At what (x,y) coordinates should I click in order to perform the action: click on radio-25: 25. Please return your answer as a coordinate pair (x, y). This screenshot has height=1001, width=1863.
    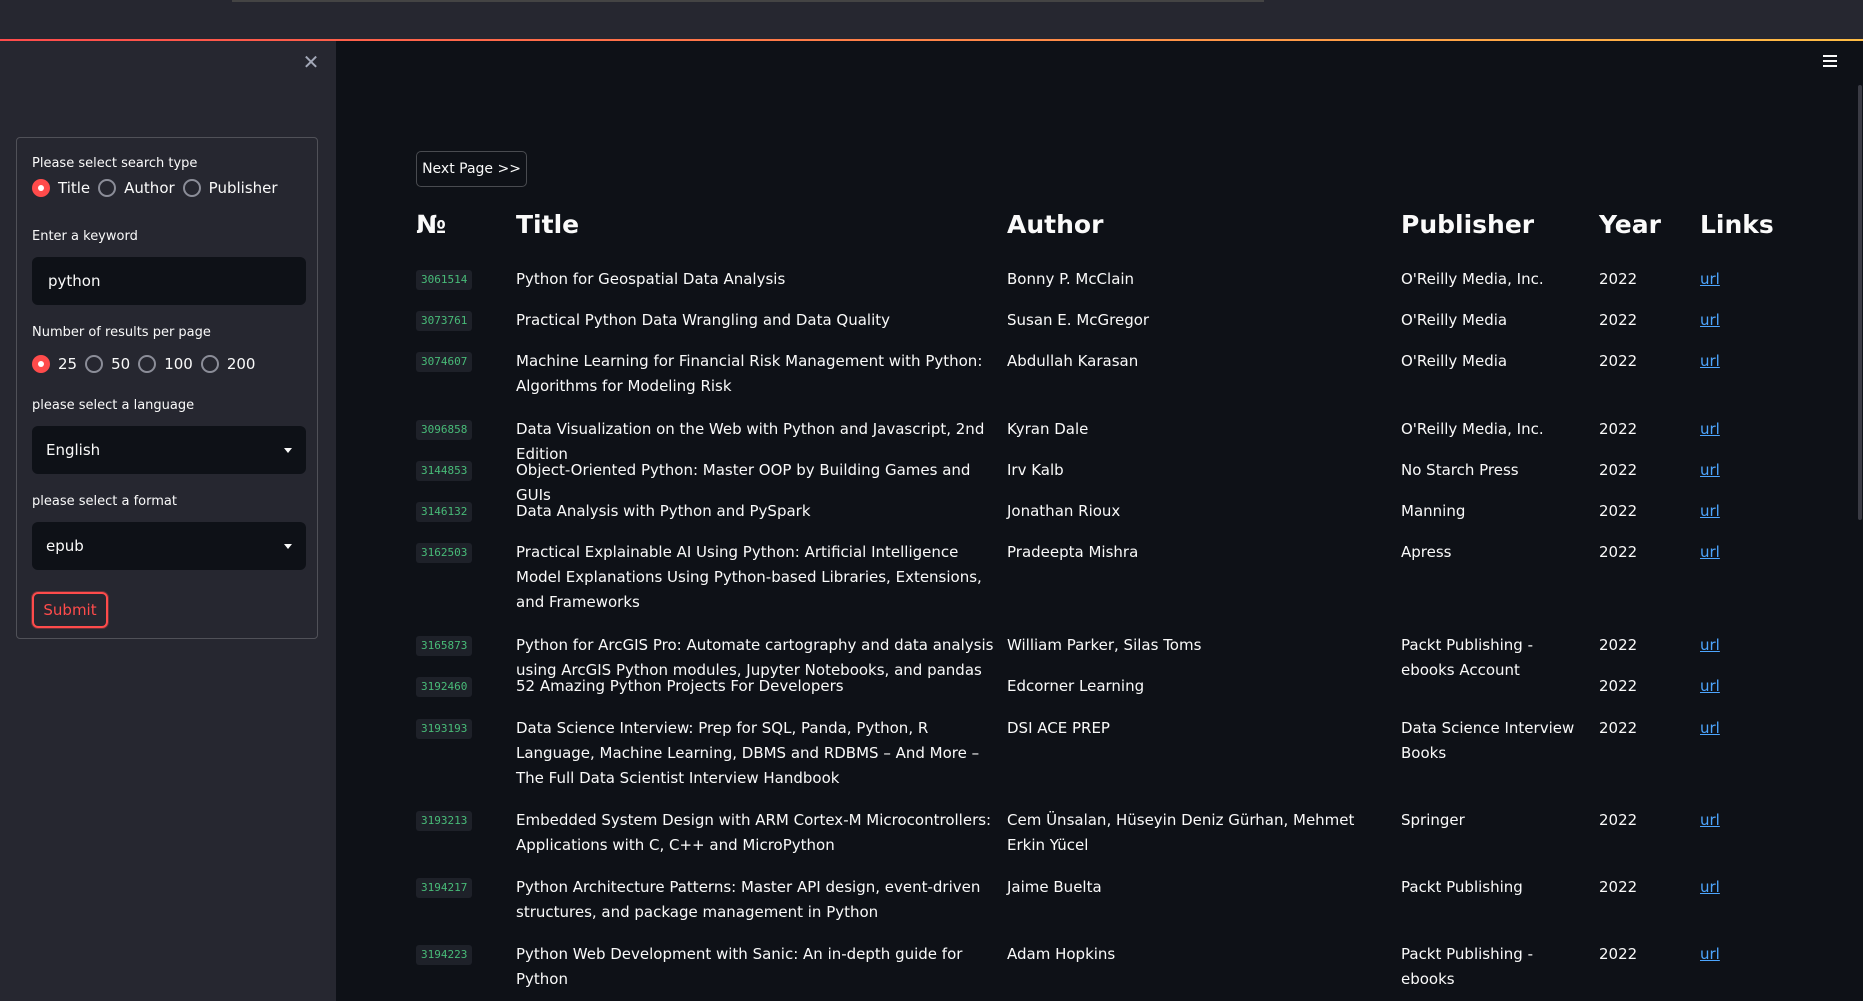
    Looking at the image, I should click on (54, 364).